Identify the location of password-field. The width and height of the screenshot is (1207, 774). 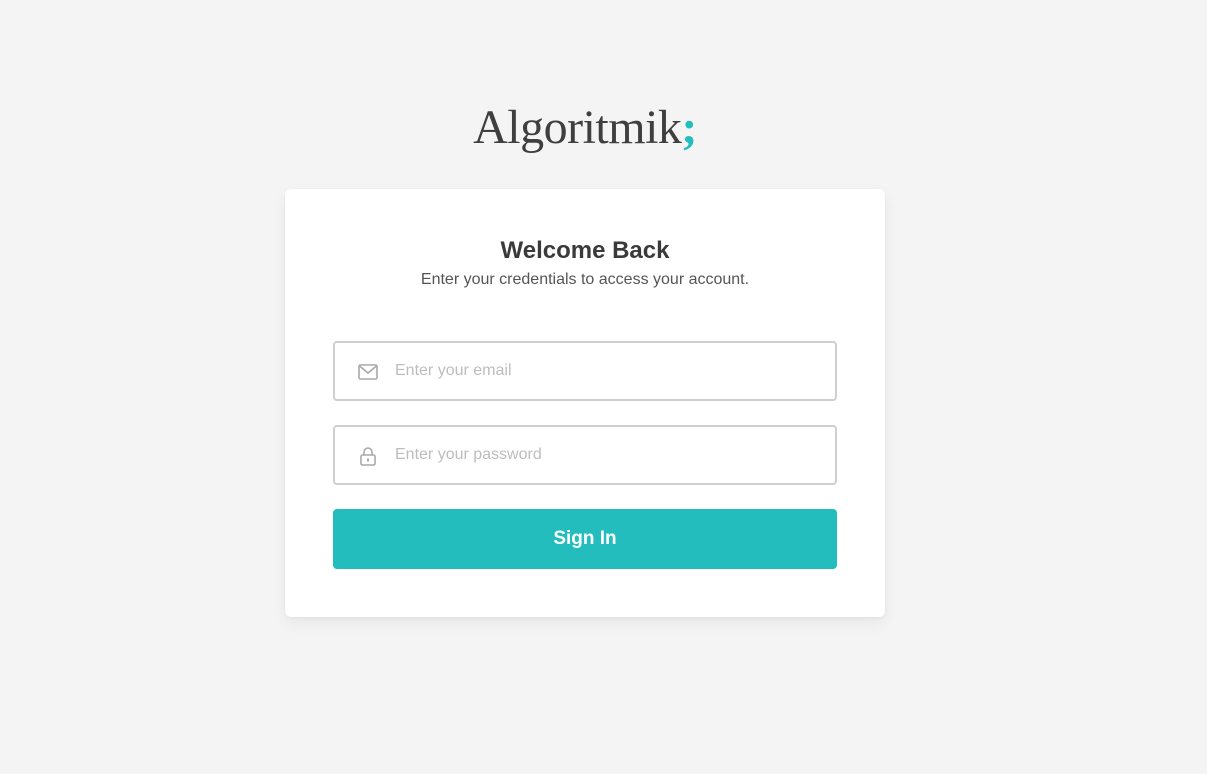
(585, 455).